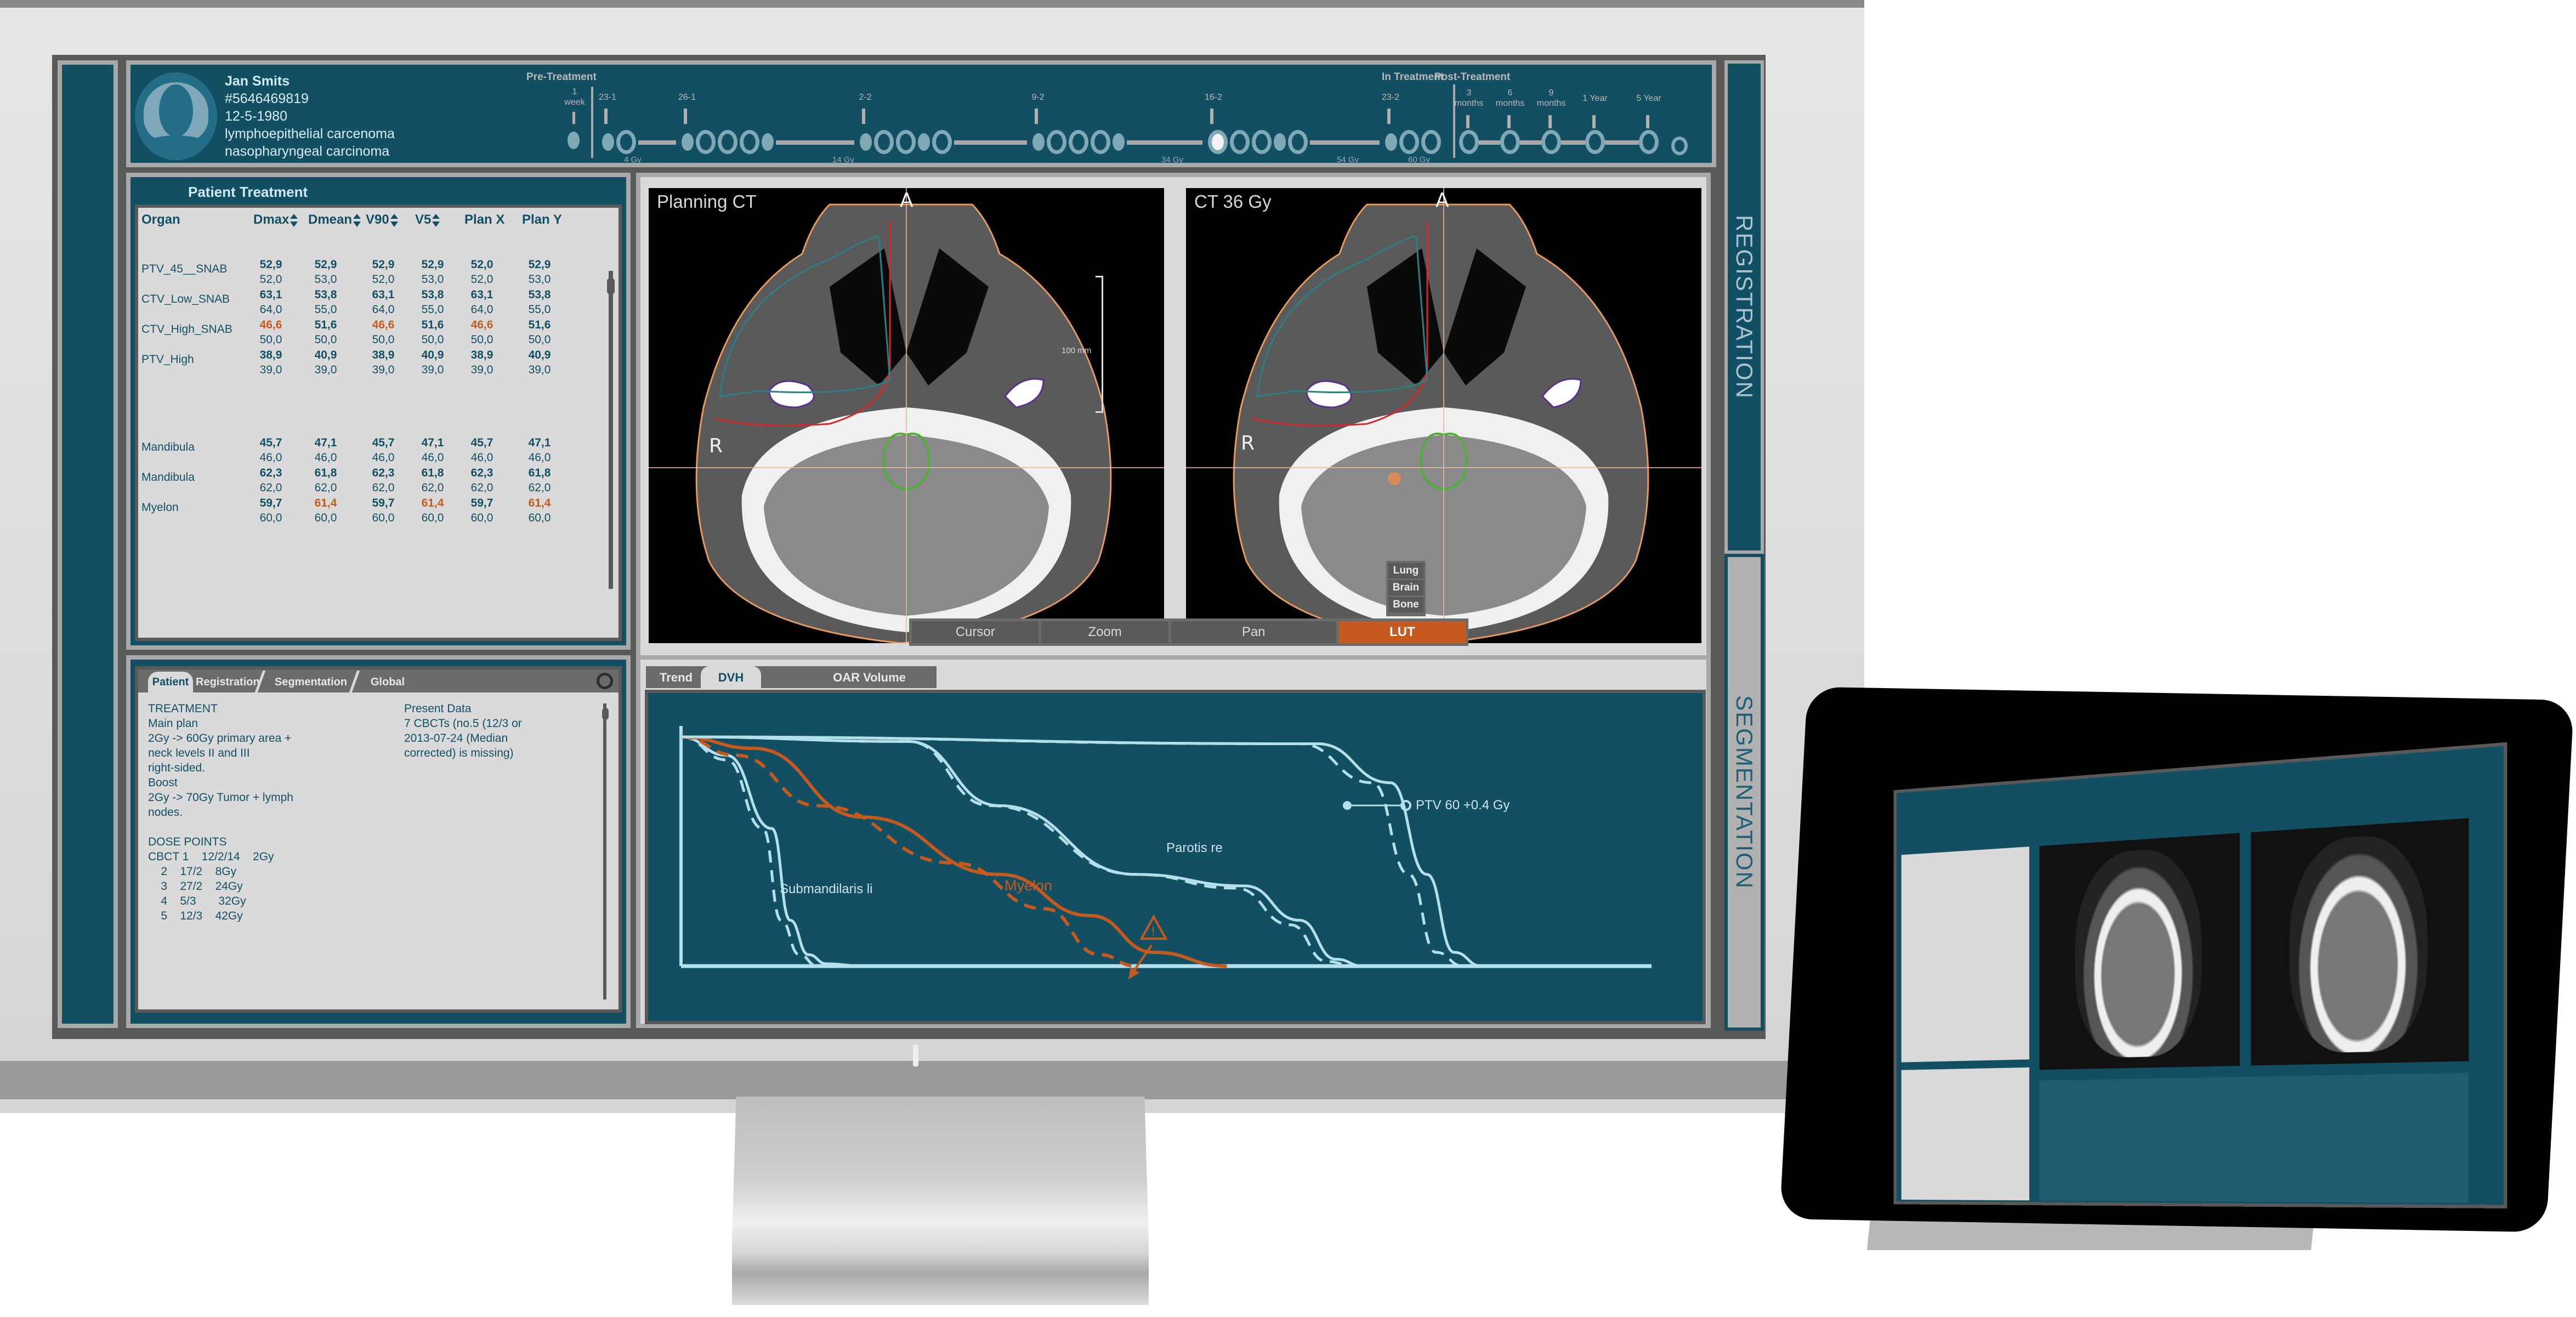  What do you see at coordinates (1402, 632) in the screenshot?
I see `tool-lut-button: LUT` at bounding box center [1402, 632].